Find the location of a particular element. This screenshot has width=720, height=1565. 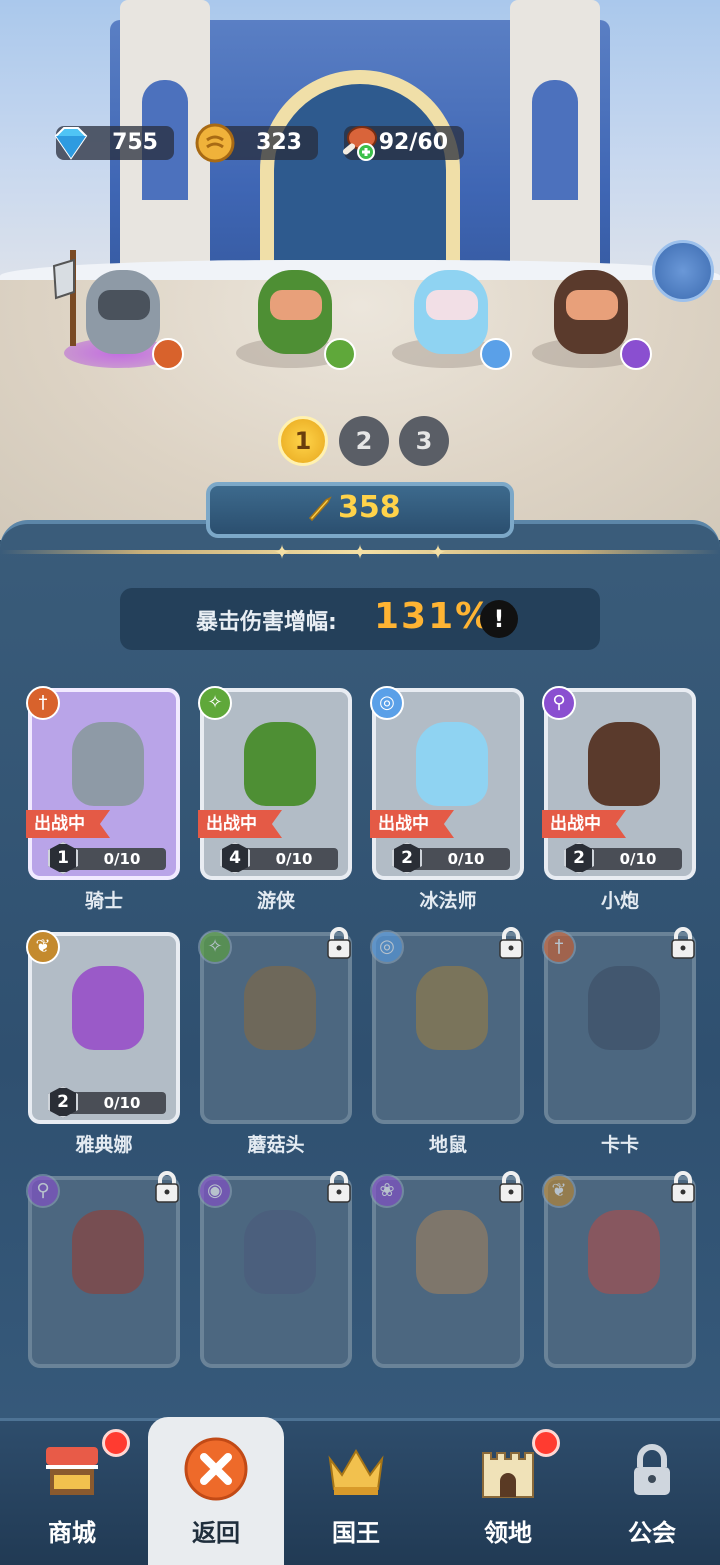

coin-value: 323 is located at coordinates (279, 142).